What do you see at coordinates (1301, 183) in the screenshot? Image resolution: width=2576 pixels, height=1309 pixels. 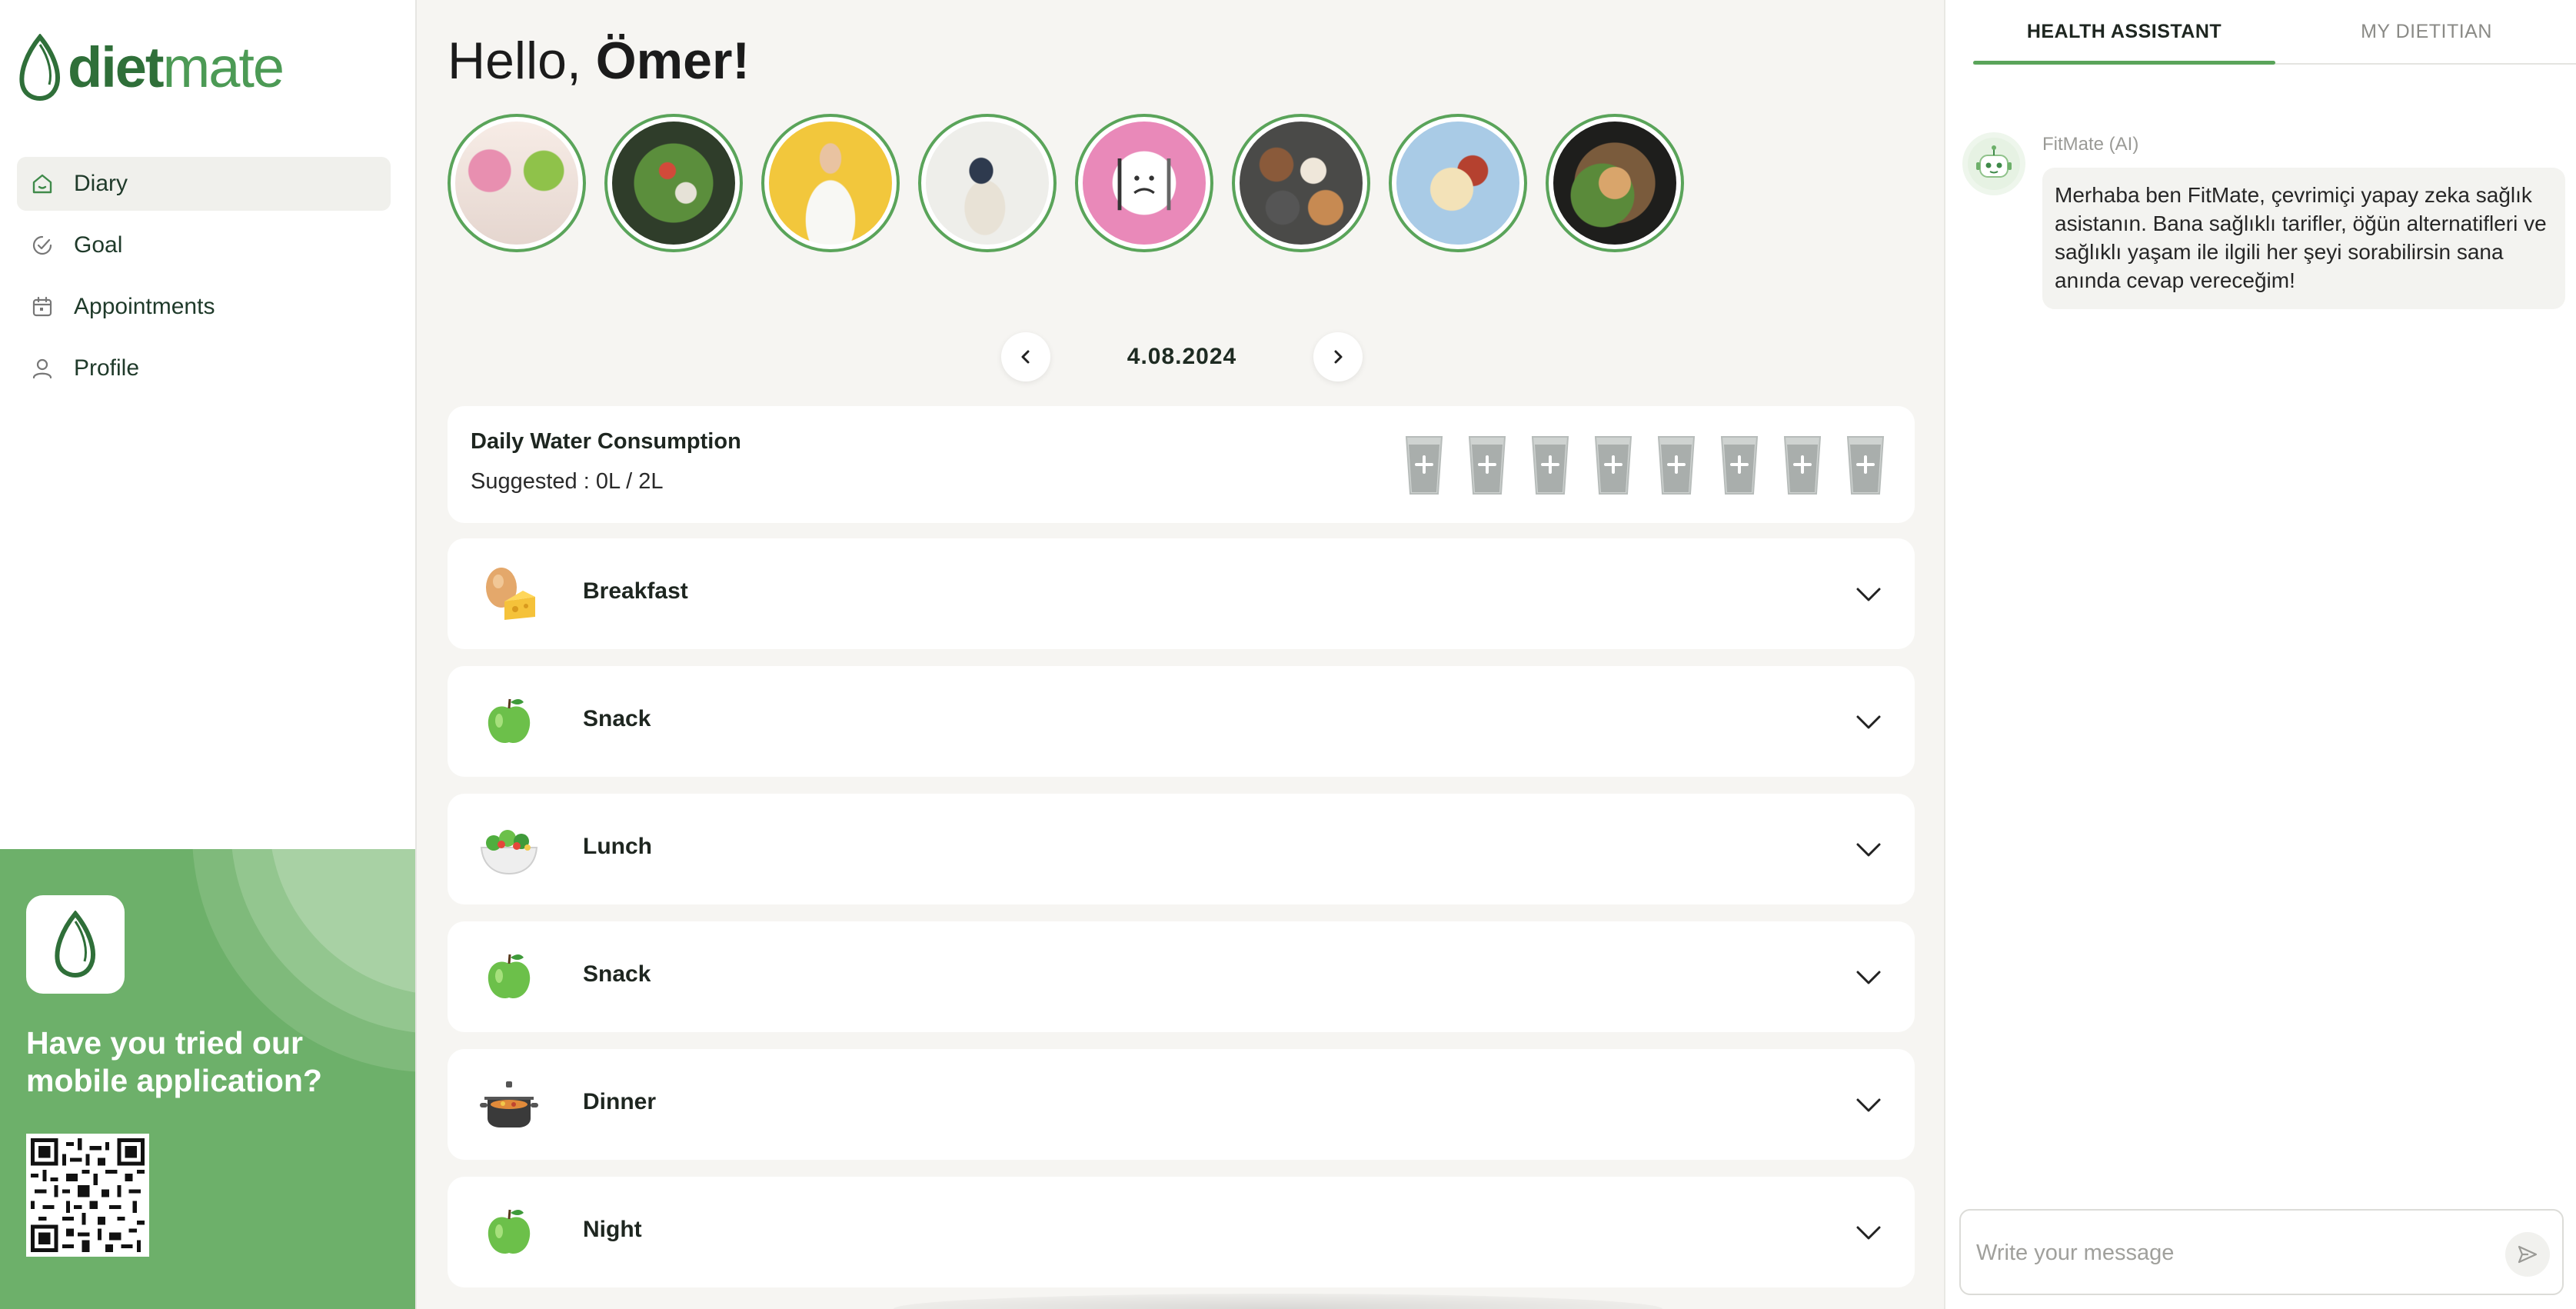 I see `story-protein-foods` at bounding box center [1301, 183].